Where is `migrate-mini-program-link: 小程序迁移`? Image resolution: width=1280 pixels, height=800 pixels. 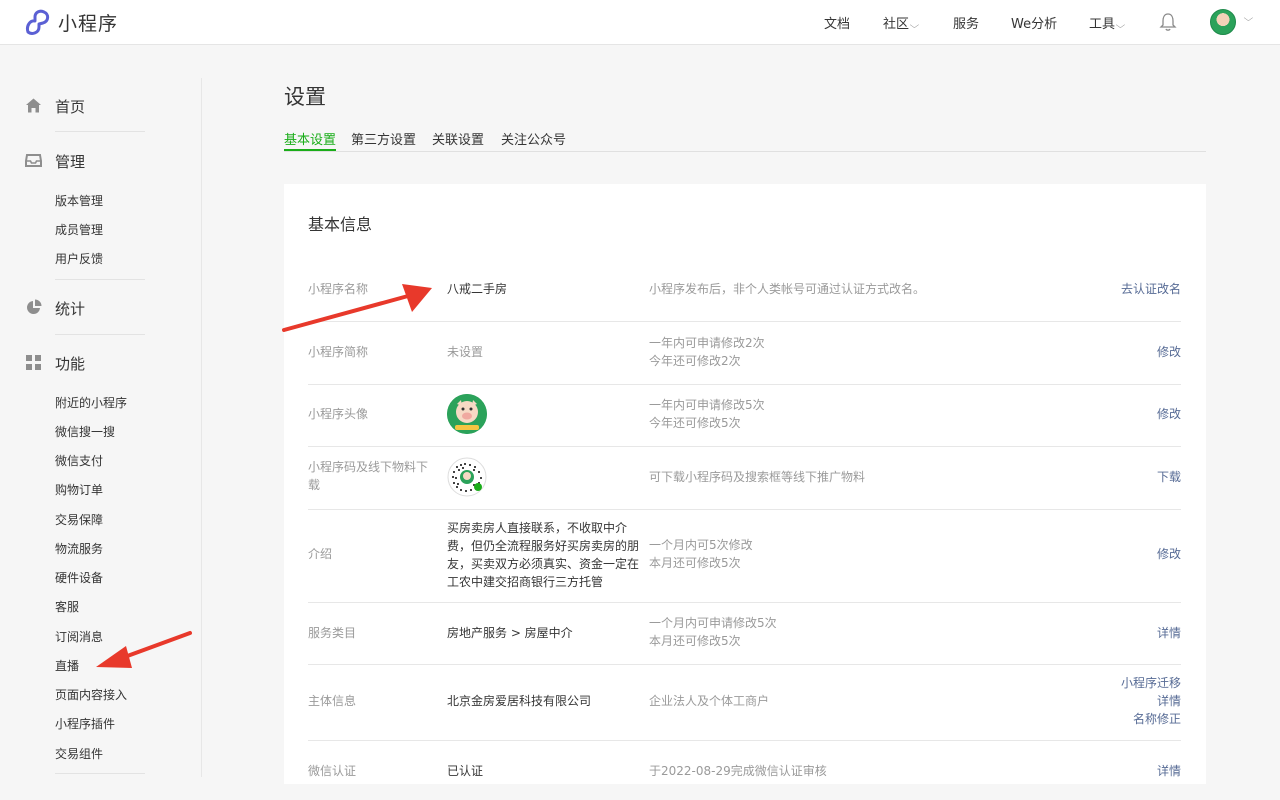
migrate-mini-program-link: 小程序迁移 is located at coordinates (1151, 683).